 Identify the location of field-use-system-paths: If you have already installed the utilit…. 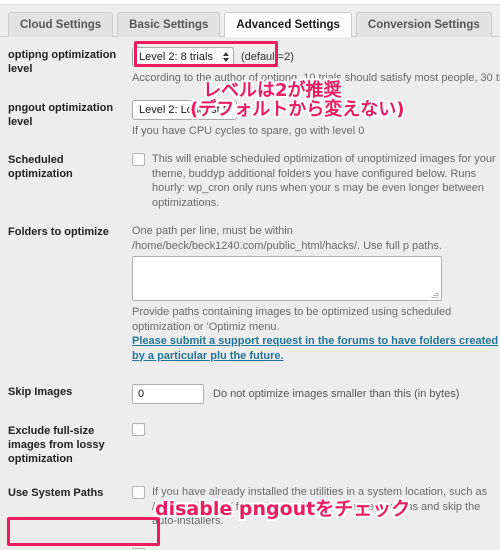
(316, 507).